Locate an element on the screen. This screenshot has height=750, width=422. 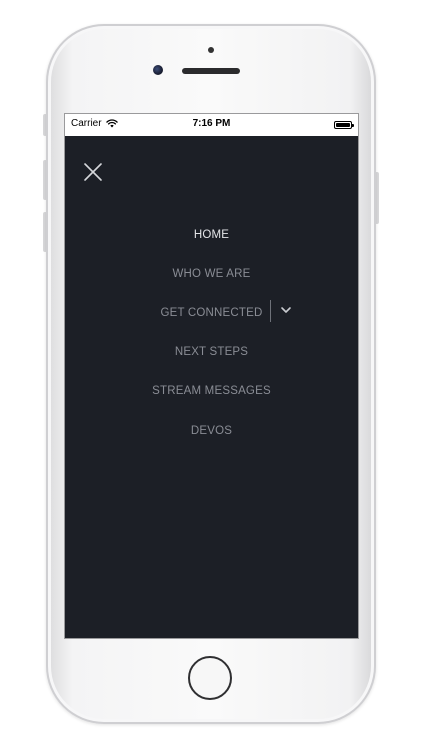
status-time: 7:16 PM is located at coordinates (211, 123).